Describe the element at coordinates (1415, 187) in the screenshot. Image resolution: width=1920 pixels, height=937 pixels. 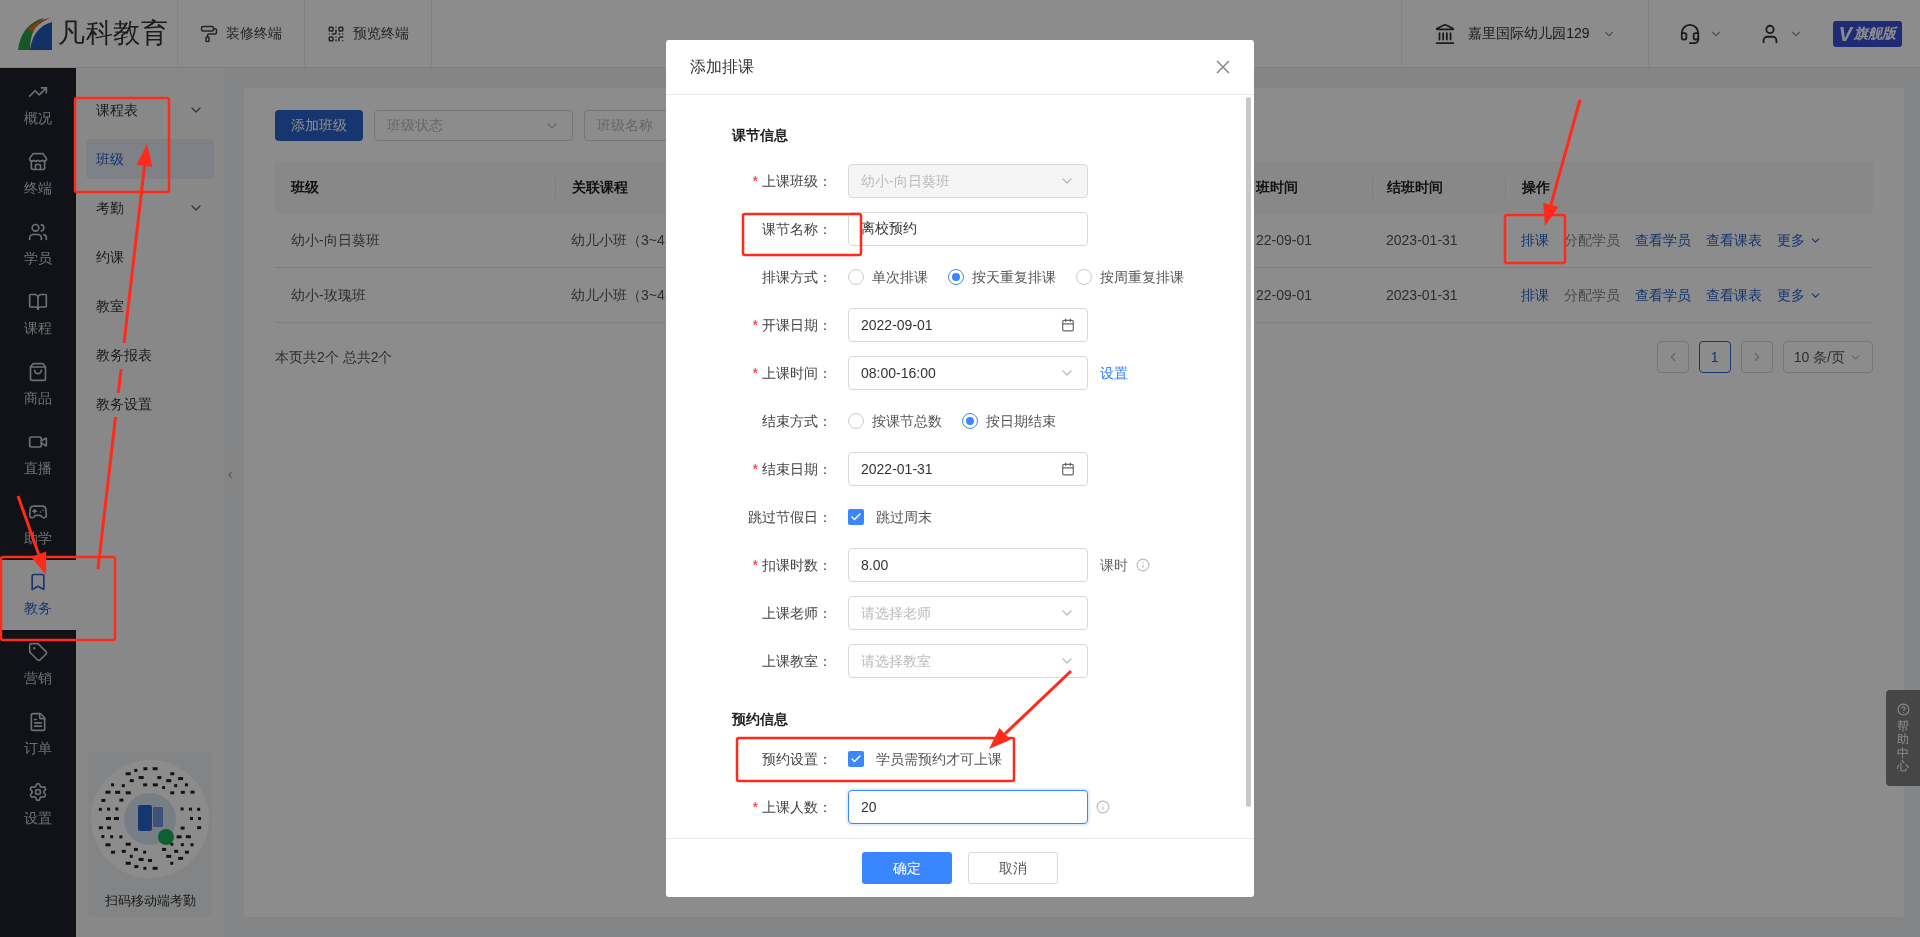
I see `column-header: 结班时间` at that location.